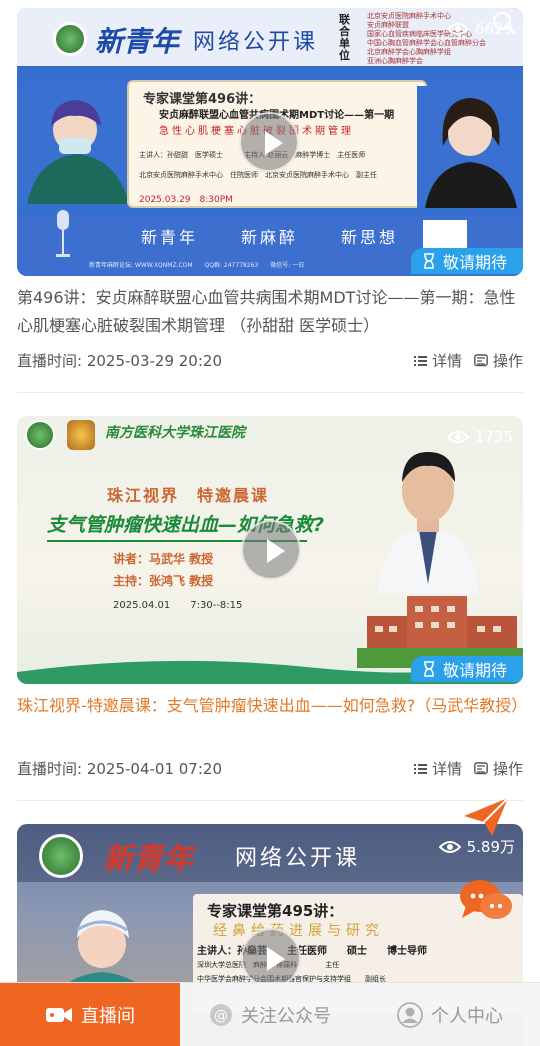 The height and width of the screenshot is (1046, 540). I want to click on poster-org-line: 北京安贞医院麻醉手术中心 住院医师 北京安贞医院麻醉手术中心 副主任, so click(258, 175).